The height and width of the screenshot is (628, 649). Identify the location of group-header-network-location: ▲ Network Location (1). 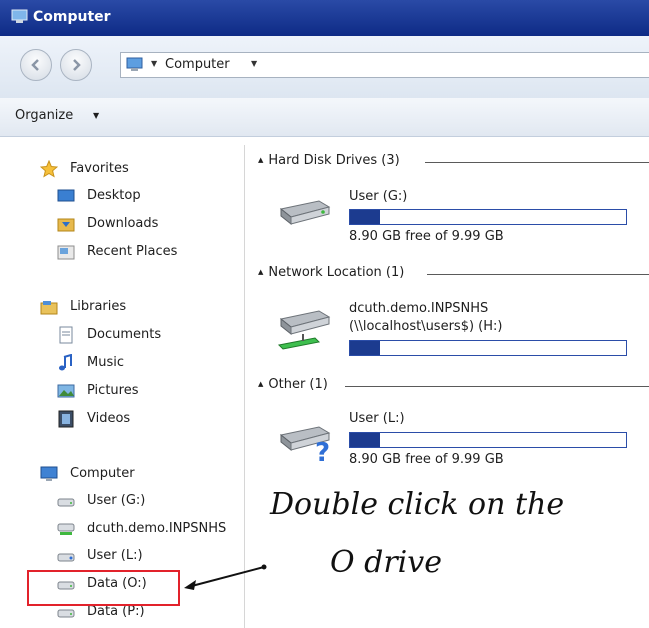
(331, 272).